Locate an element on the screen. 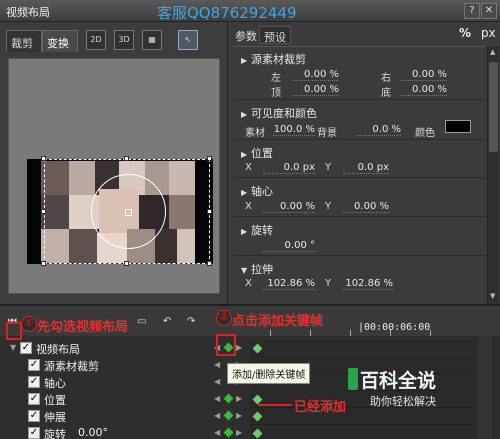  track-row: ✓ 旋转 0.00° ◀ ▶ is located at coordinates (129, 432).